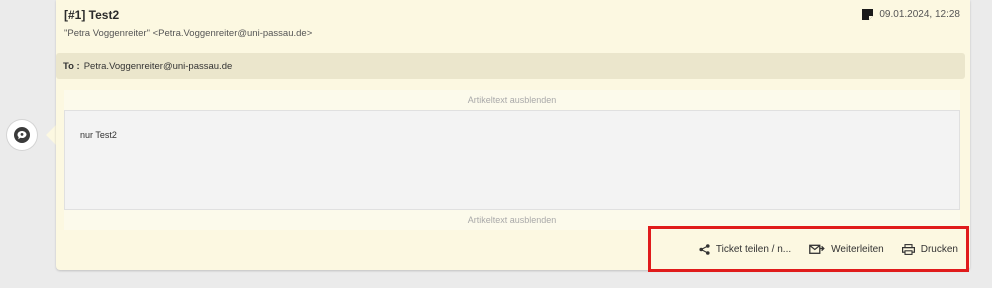 The width and height of the screenshot is (992, 288). What do you see at coordinates (71, 66) in the screenshot?
I see `recipient-label: To :` at bounding box center [71, 66].